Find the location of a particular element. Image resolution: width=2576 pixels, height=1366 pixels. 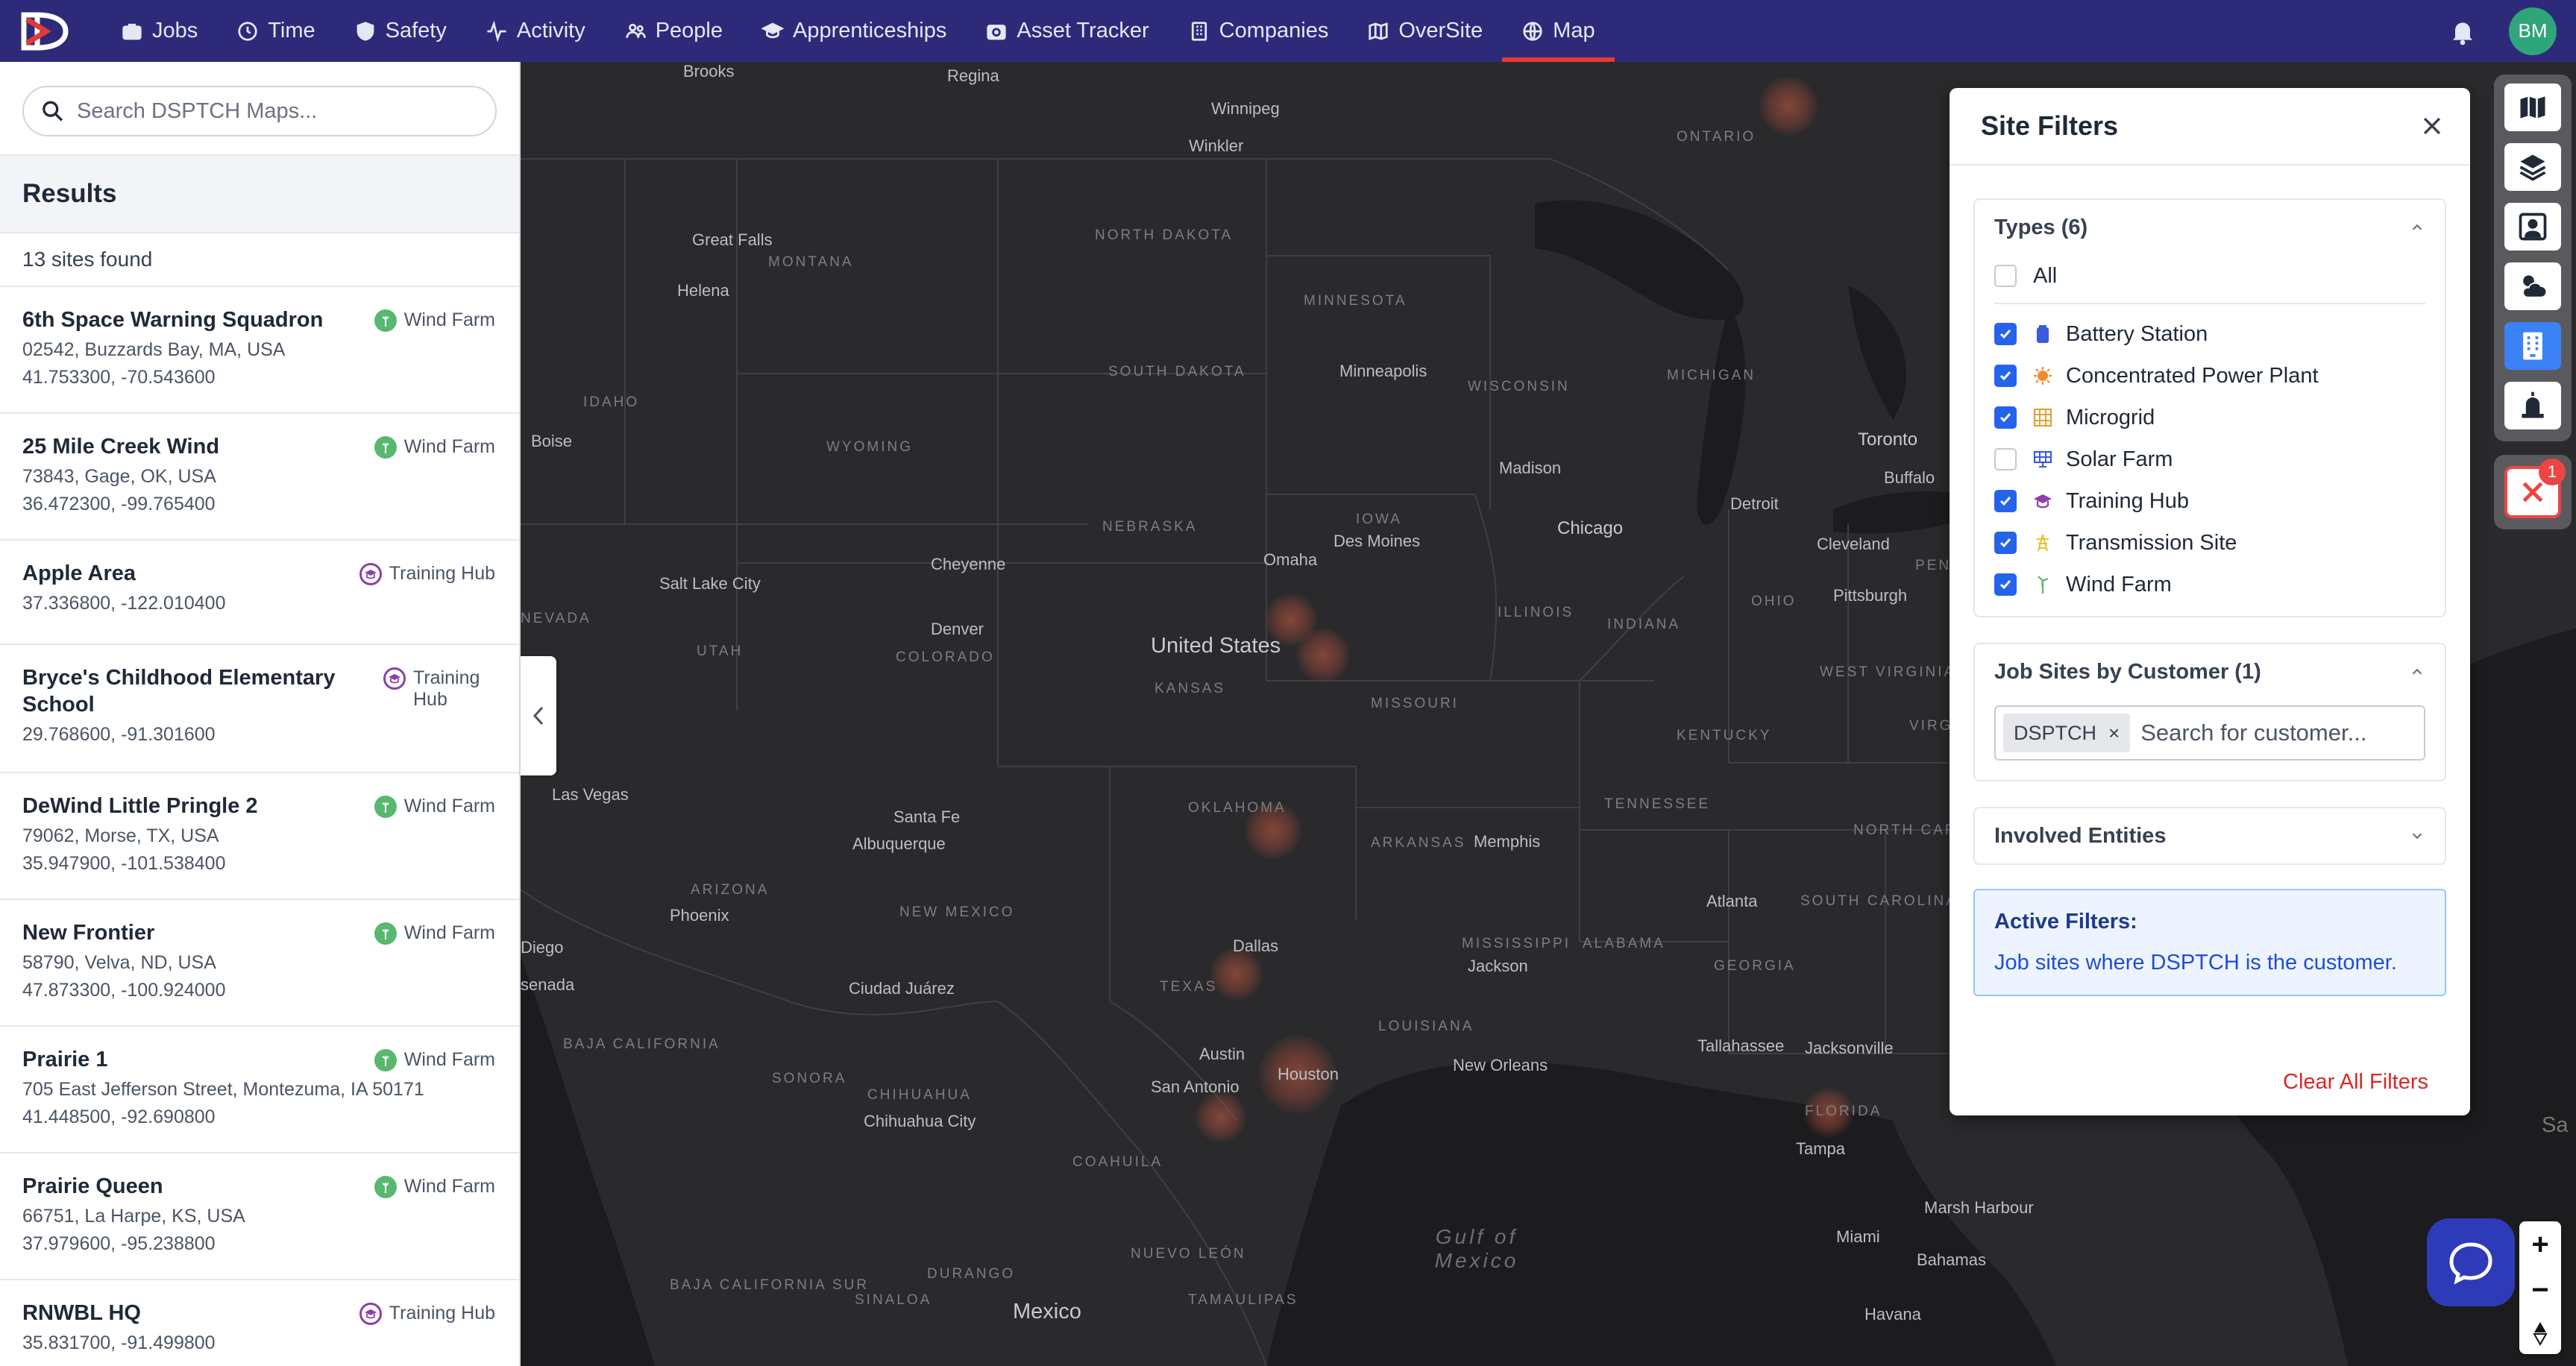

user-avatar: BM is located at coordinates (2533, 31).